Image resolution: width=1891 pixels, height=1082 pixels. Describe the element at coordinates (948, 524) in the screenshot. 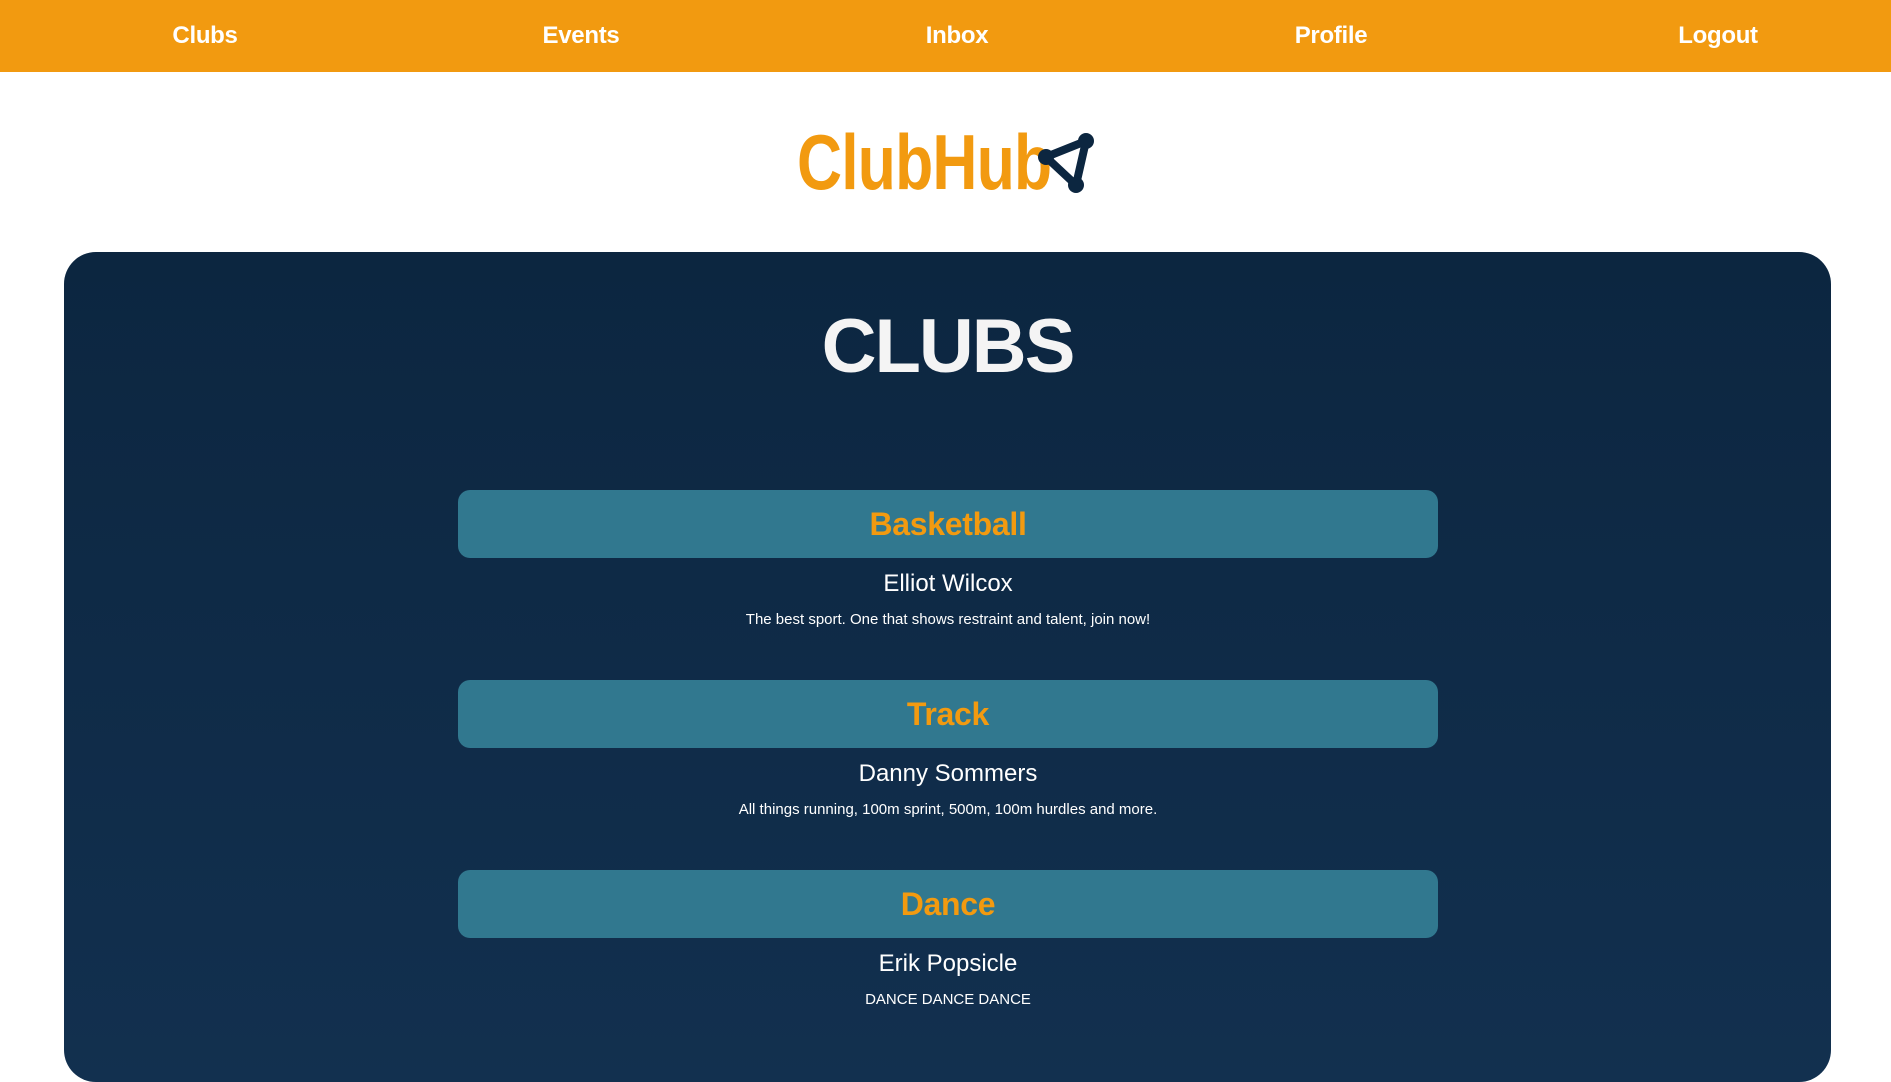

I see `club-name-button: Basketball` at that location.